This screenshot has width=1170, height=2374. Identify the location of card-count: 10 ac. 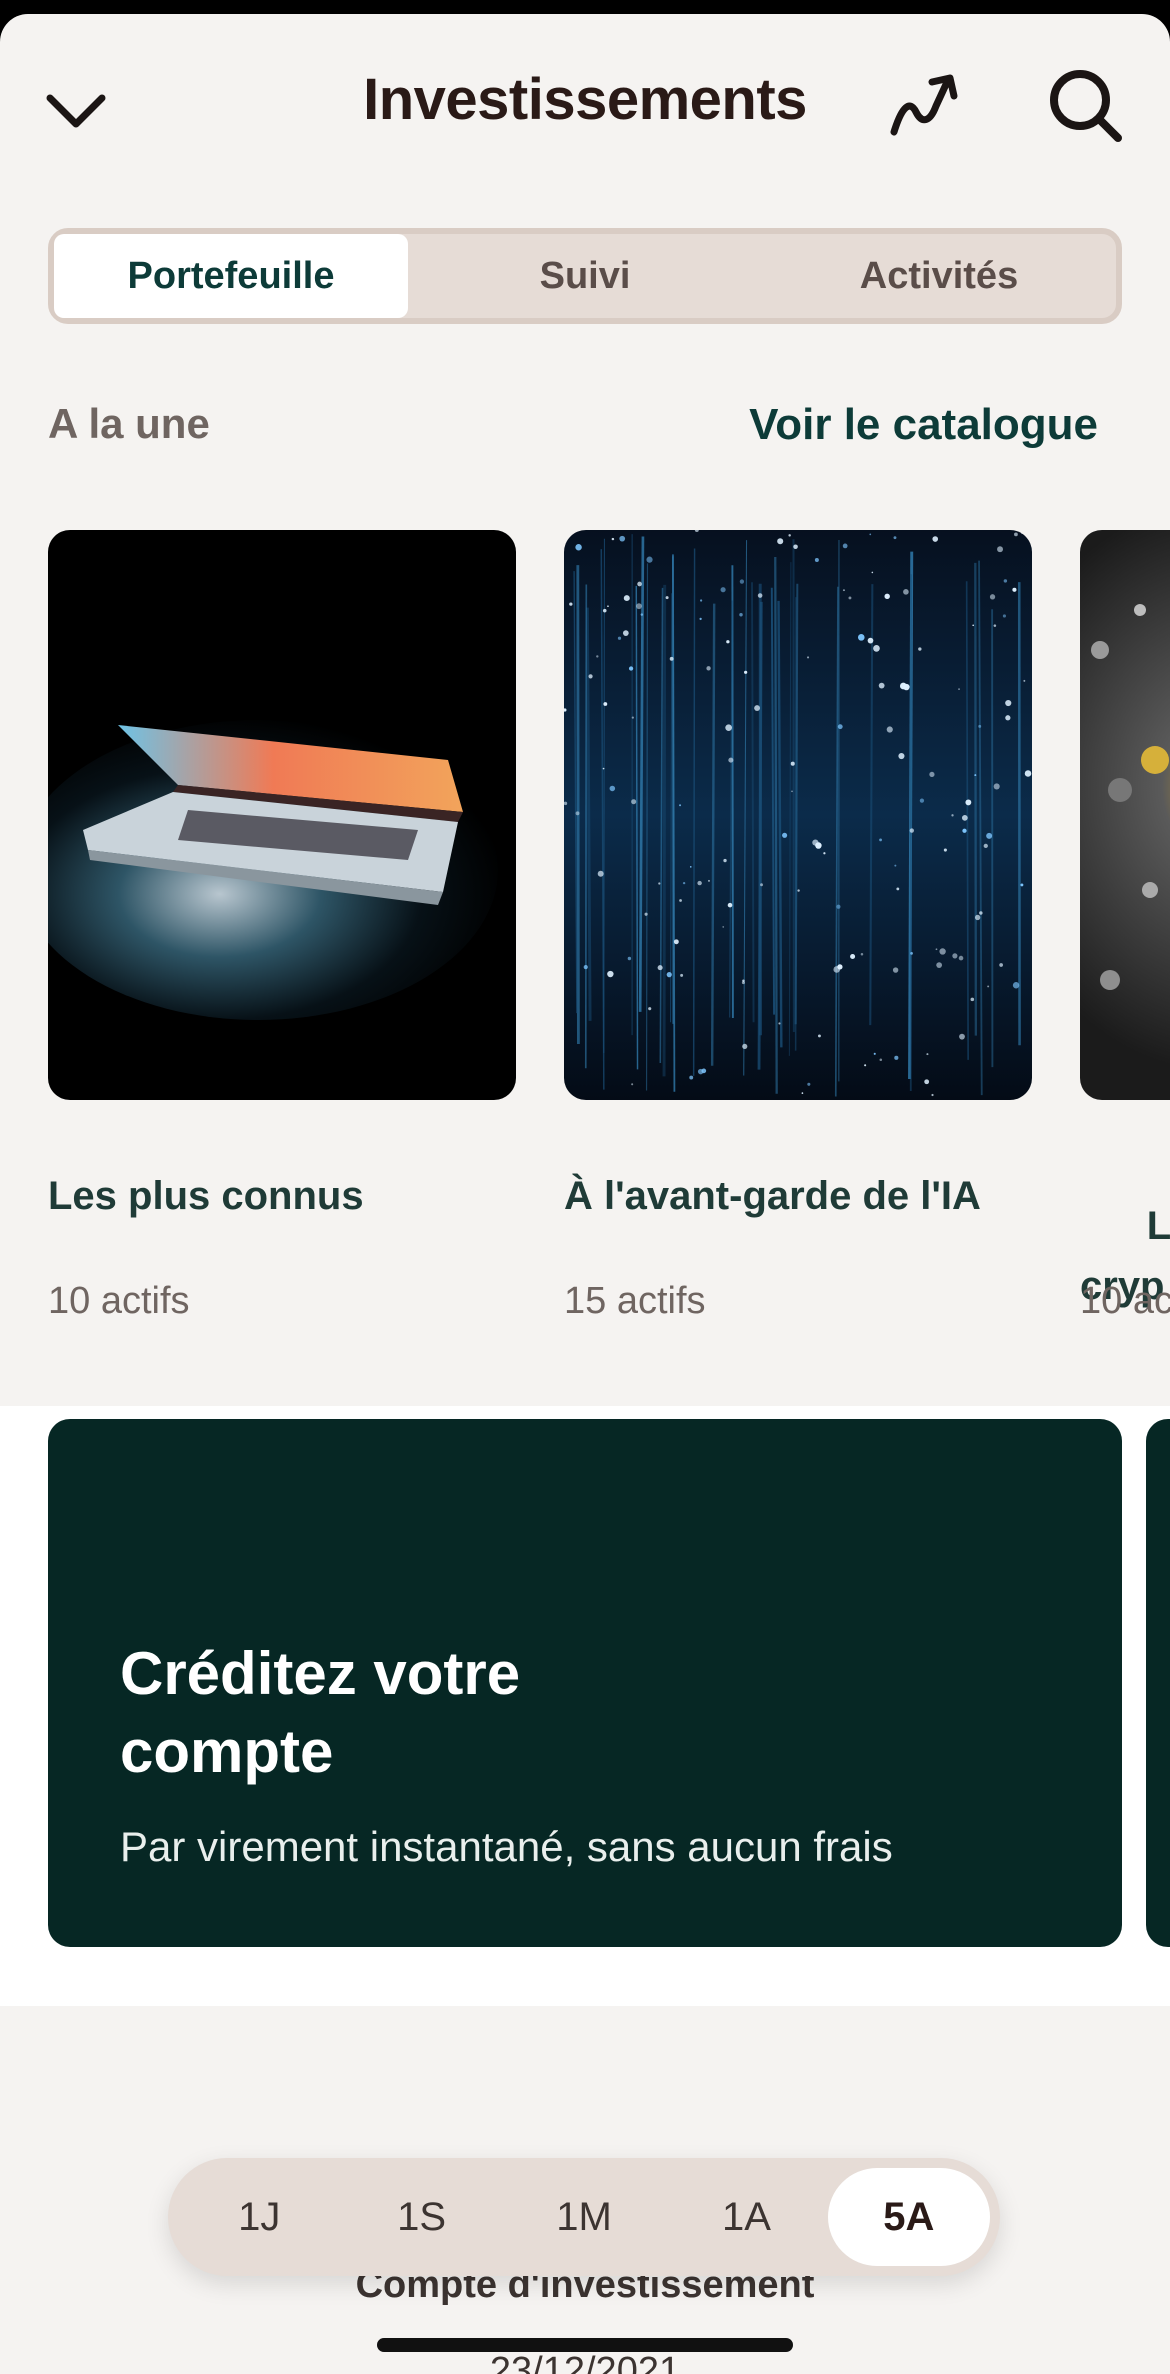
(1125, 1301).